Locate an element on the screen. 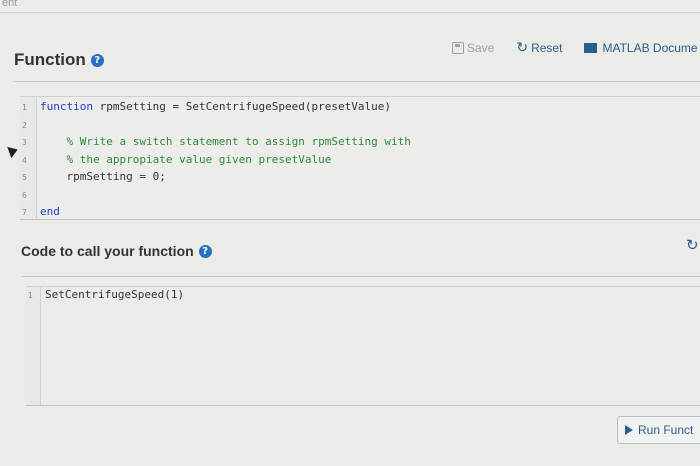 The width and height of the screenshot is (700, 466). reset-icon: ↻ is located at coordinates (522, 48).